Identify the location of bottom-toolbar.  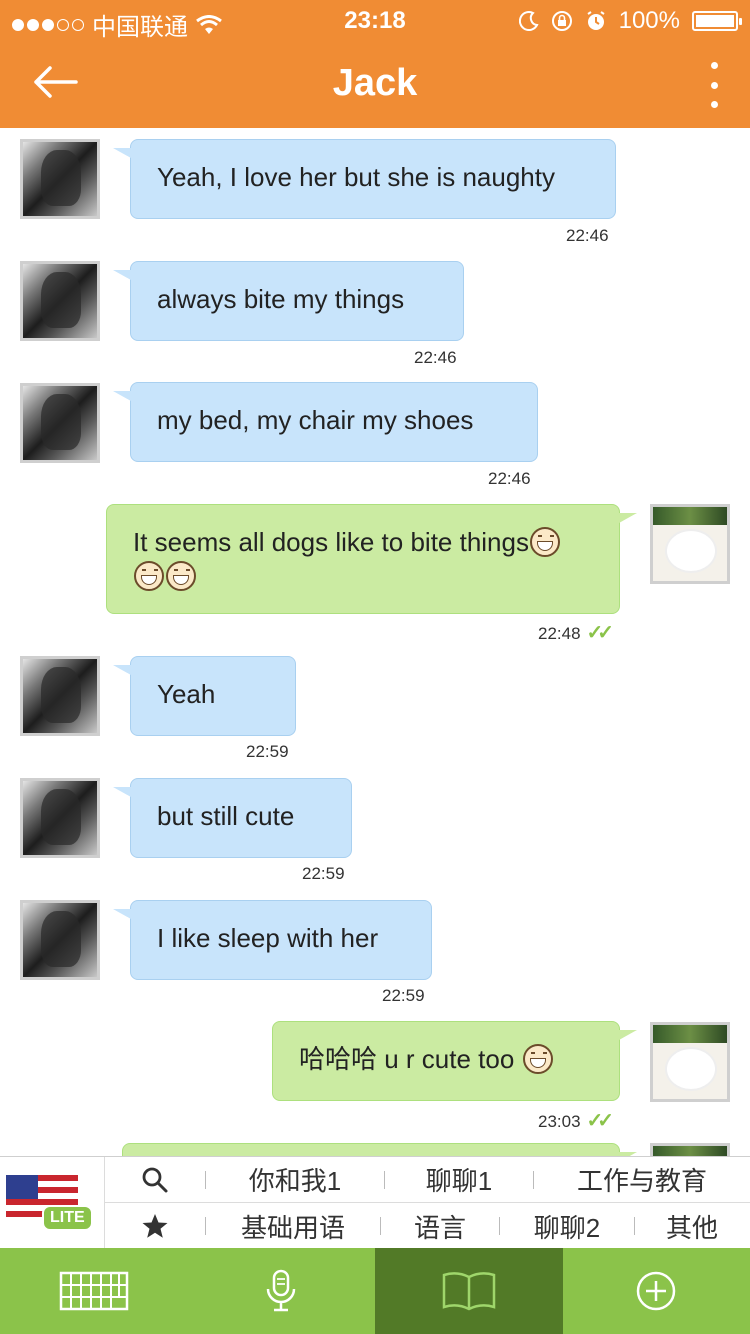
(375, 1291).